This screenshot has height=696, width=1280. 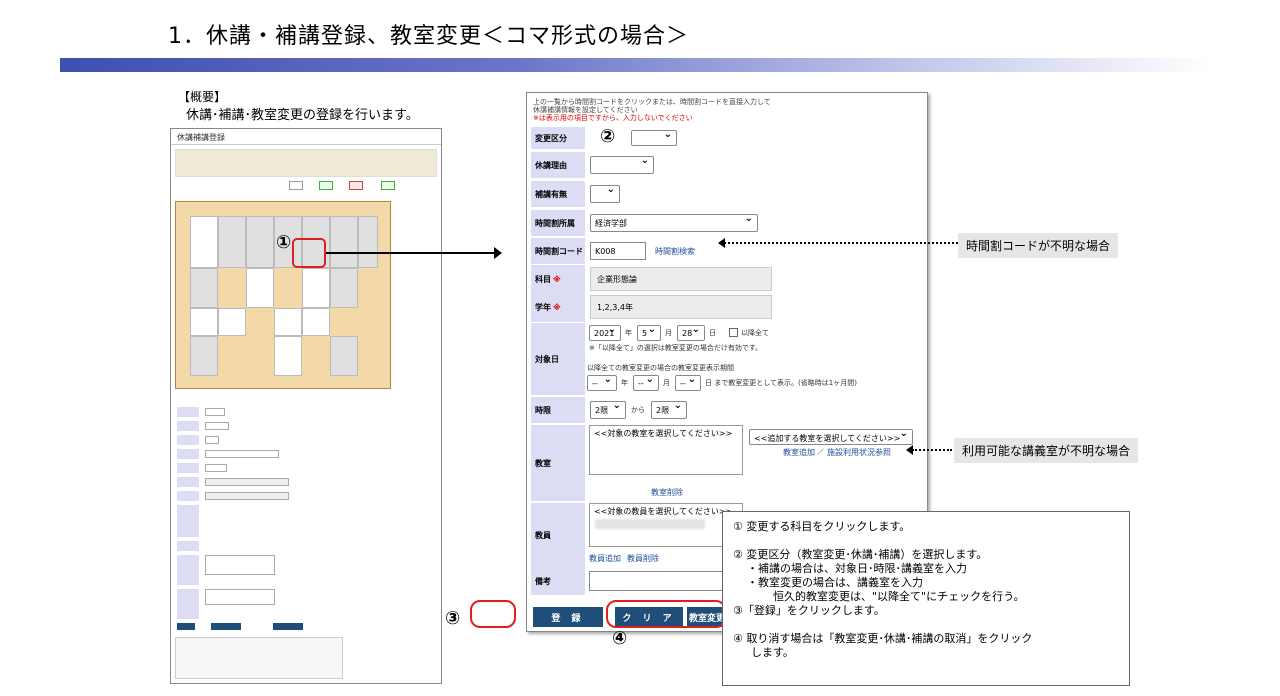 What do you see at coordinates (186, 626) in the screenshot?
I see `thumbnail-register-button` at bounding box center [186, 626].